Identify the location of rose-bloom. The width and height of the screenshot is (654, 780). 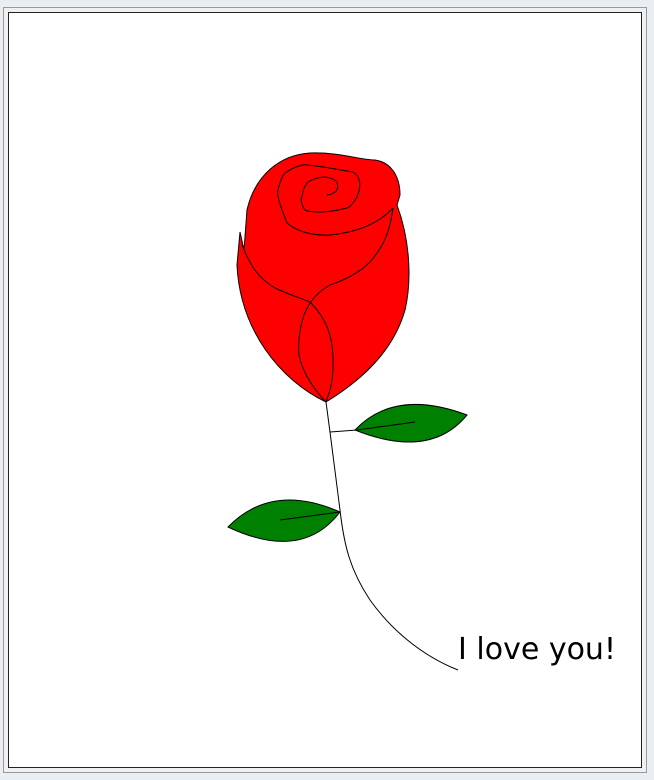
(323, 277).